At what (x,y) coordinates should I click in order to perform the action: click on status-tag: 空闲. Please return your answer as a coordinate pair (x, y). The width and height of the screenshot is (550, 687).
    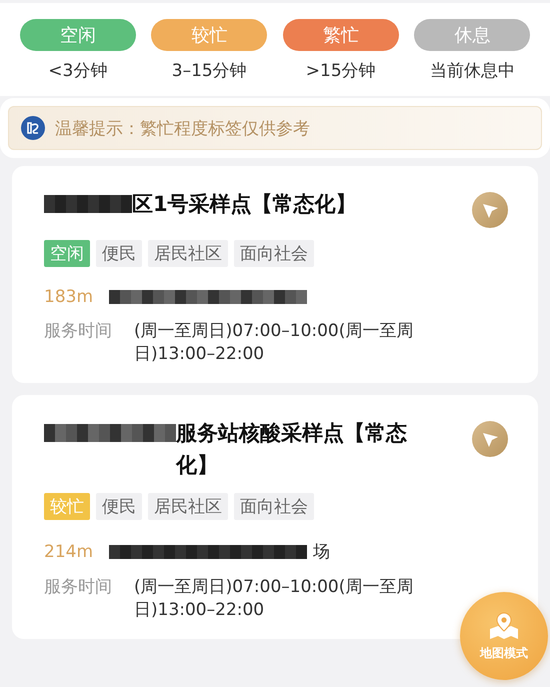
    Looking at the image, I should click on (67, 253).